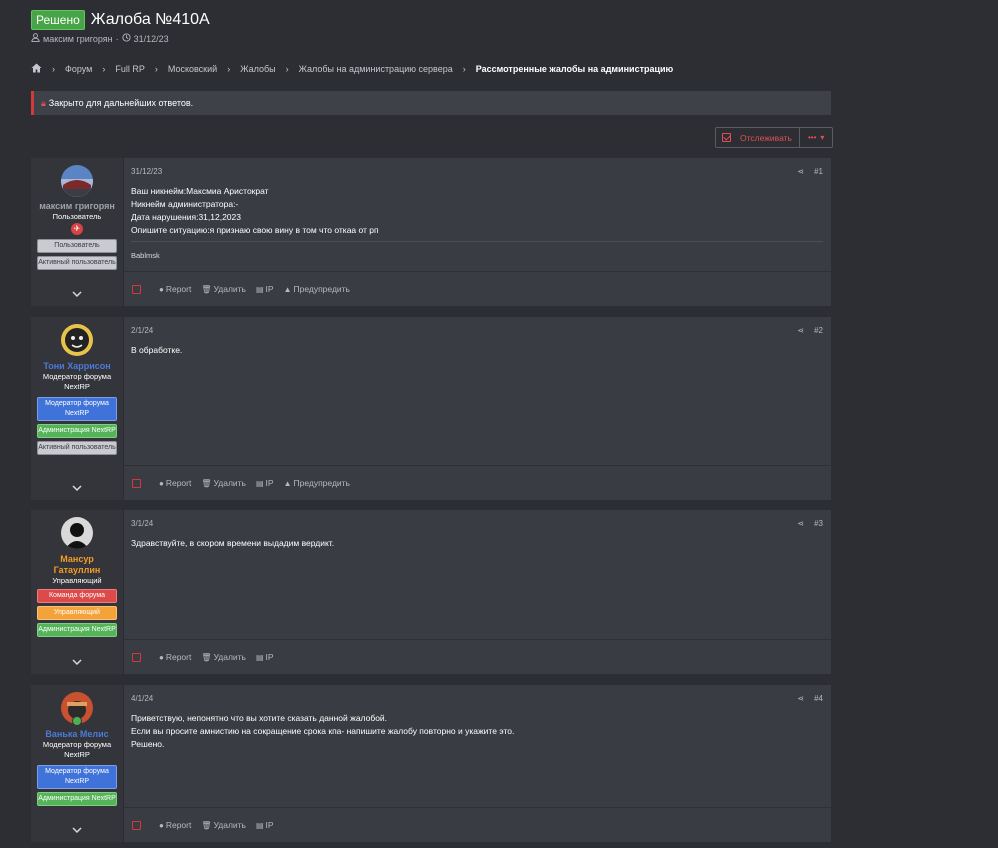 This screenshot has width=998, height=848. Describe the element at coordinates (78, 69) in the screenshot. I see `breadcrumb-item: Форум` at that location.